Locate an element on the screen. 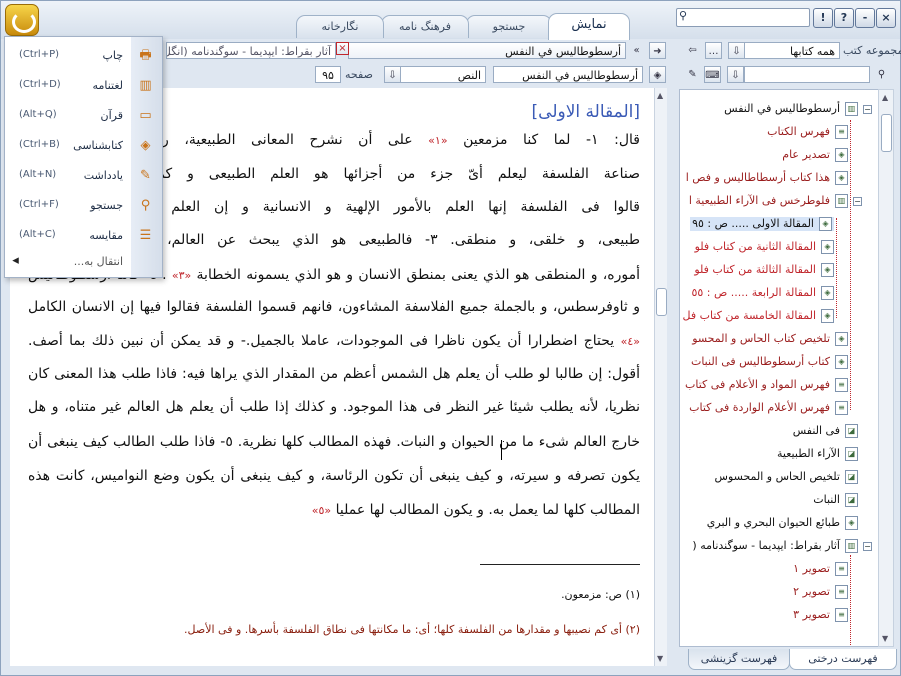 The width and height of the screenshot is (901, 676). book-field: أرسطوطاليس في النفس is located at coordinates (568, 74).